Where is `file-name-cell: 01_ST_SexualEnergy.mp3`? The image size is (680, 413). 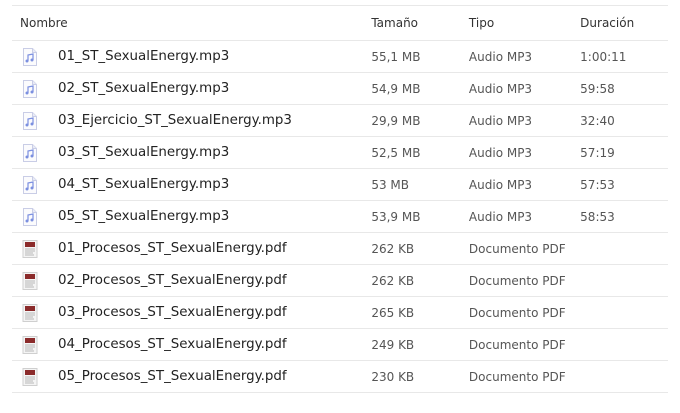
file-name-cell: 01_ST_SexualEnergy.mp3 is located at coordinates (191, 56).